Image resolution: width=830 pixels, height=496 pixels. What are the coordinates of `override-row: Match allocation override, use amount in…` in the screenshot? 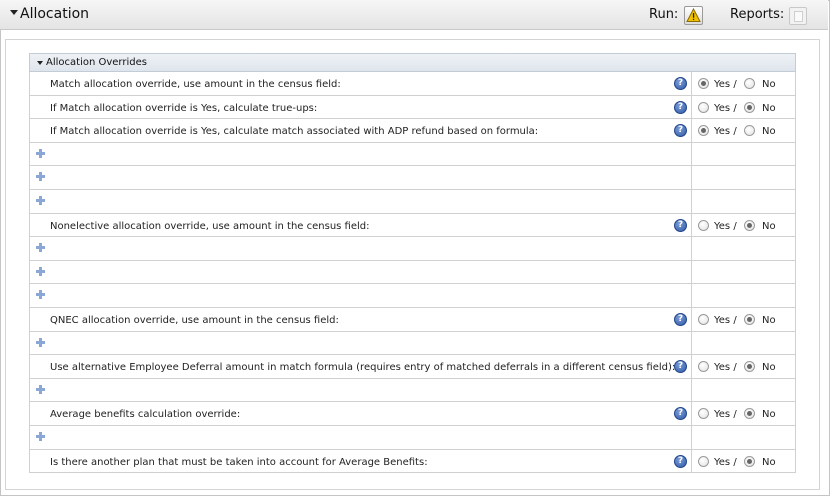 It's located at (412, 84).